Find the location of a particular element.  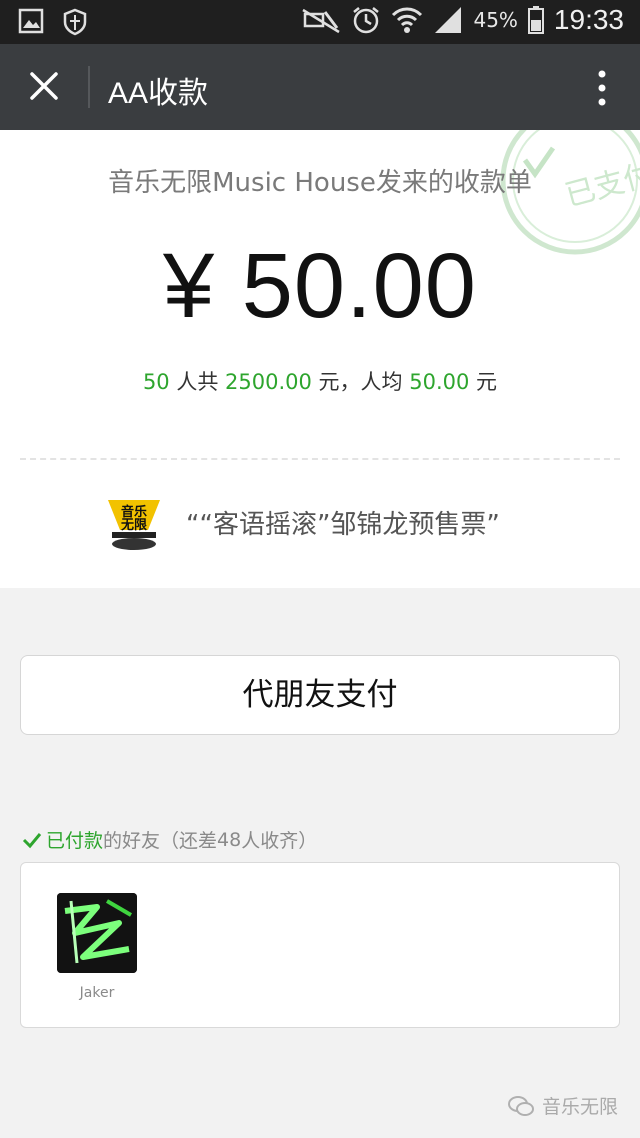

summary-text-3: 元 is located at coordinates (483, 382).